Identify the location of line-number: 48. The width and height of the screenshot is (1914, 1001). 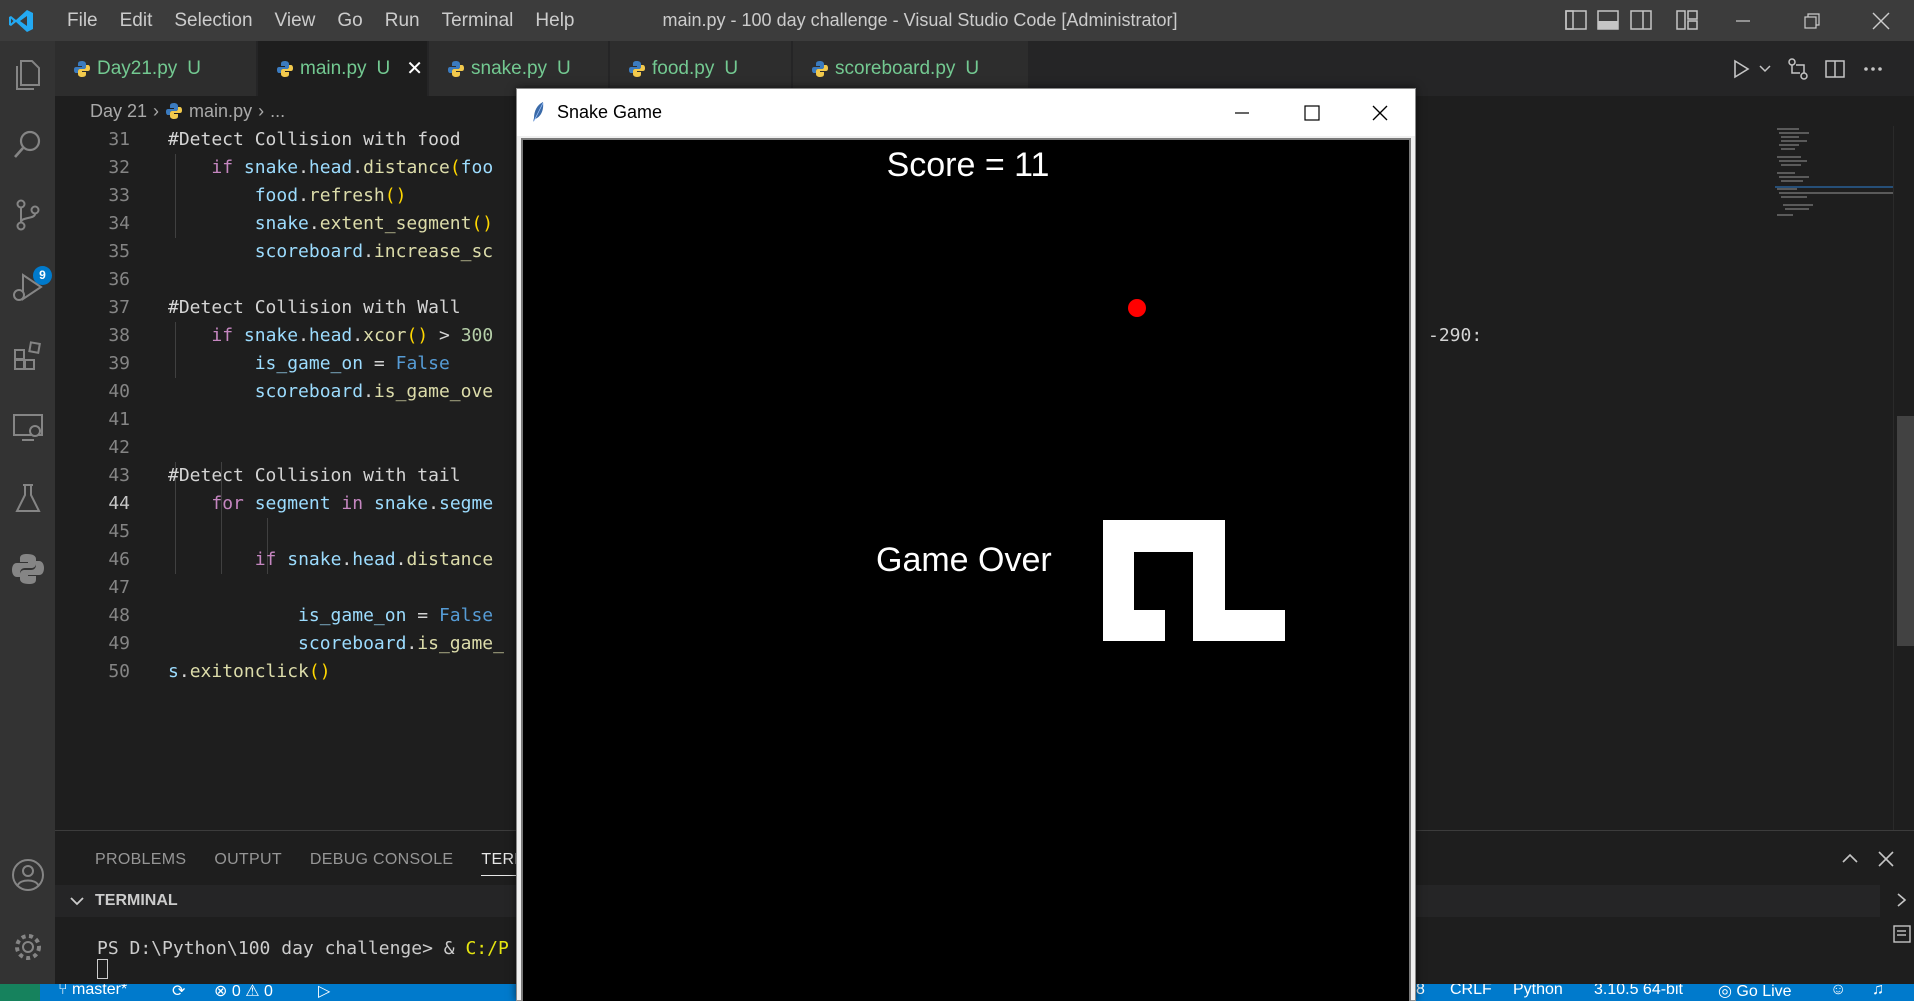
(119, 615).